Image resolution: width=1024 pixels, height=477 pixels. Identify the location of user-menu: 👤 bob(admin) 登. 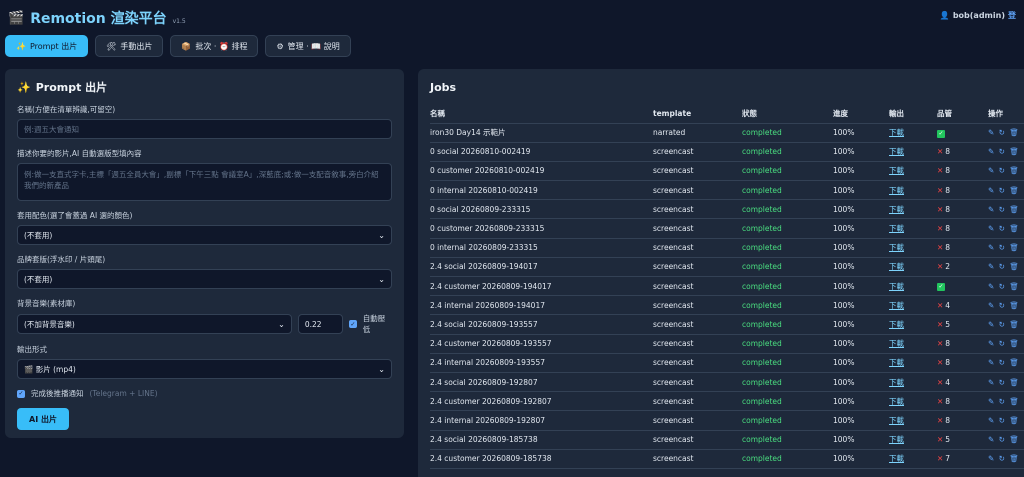
(978, 15).